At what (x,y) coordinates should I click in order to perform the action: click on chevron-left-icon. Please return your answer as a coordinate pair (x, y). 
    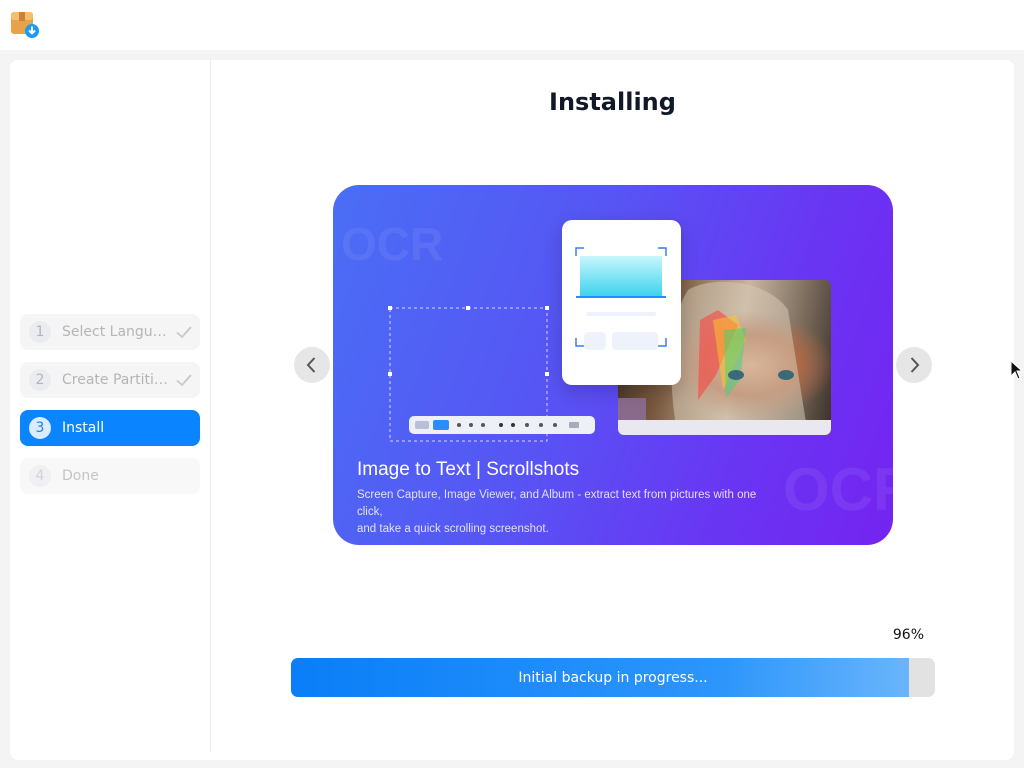
    Looking at the image, I should click on (311, 365).